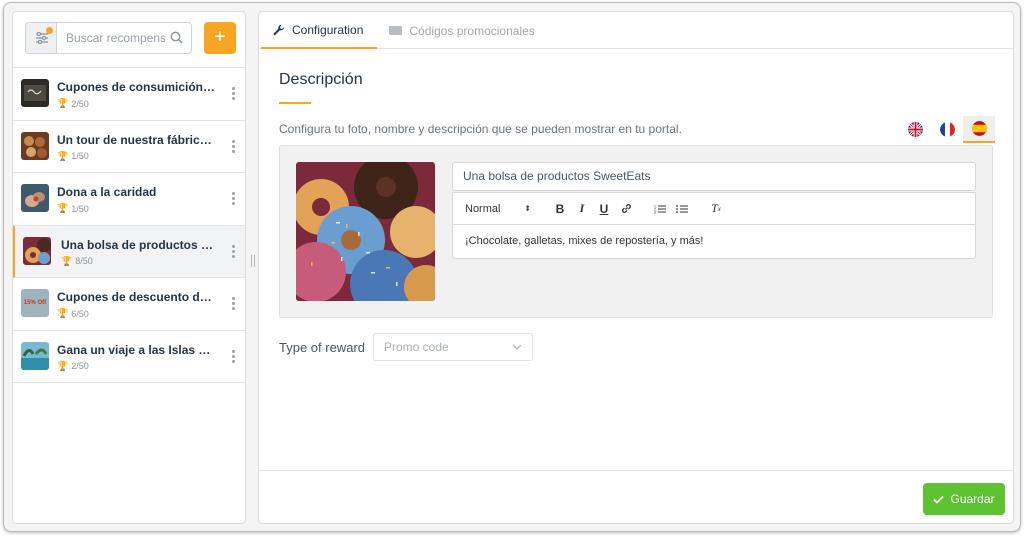 Image resolution: width=1024 pixels, height=538 pixels. Describe the element at coordinates (220, 38) in the screenshot. I see `add-reward-button: +` at that location.